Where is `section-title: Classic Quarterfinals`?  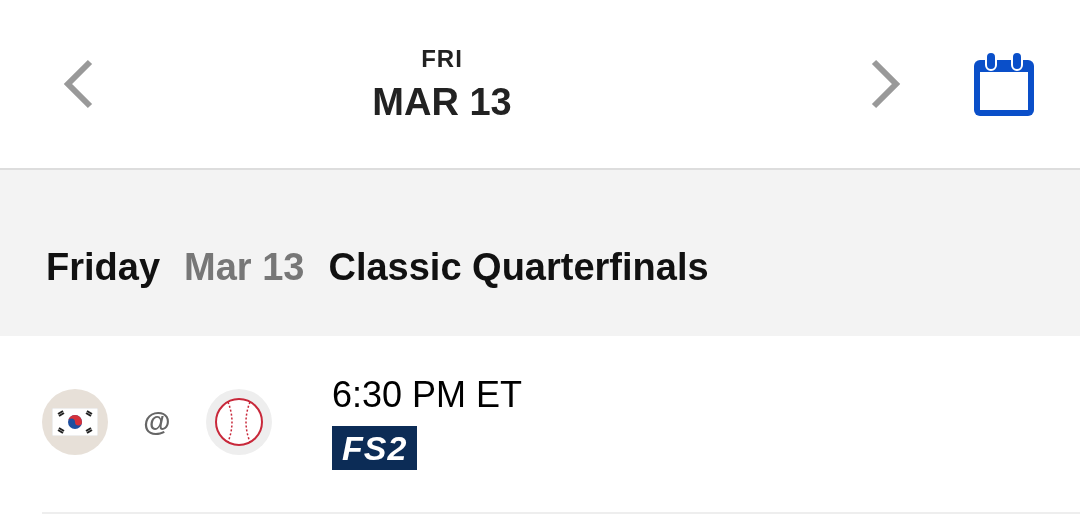 section-title: Classic Quarterfinals is located at coordinates (518, 267).